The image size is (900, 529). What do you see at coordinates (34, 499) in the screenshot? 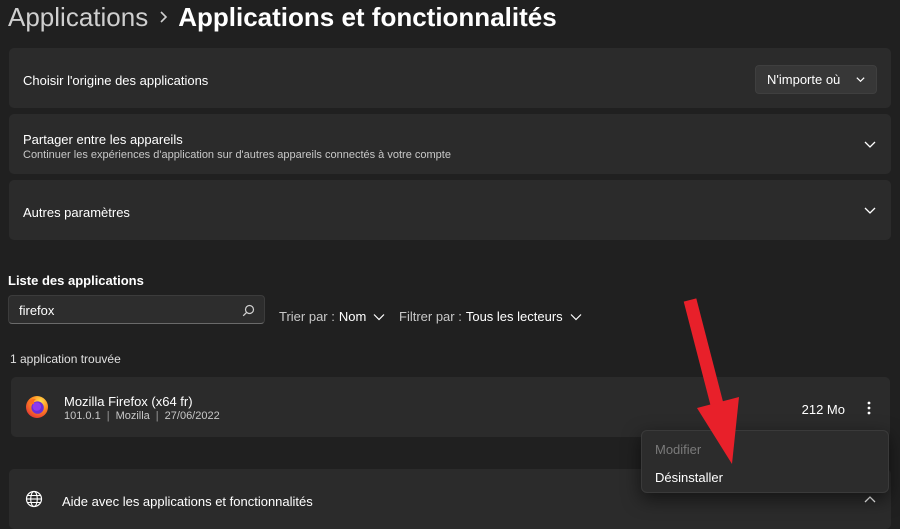
I see `globe-icon` at bounding box center [34, 499].